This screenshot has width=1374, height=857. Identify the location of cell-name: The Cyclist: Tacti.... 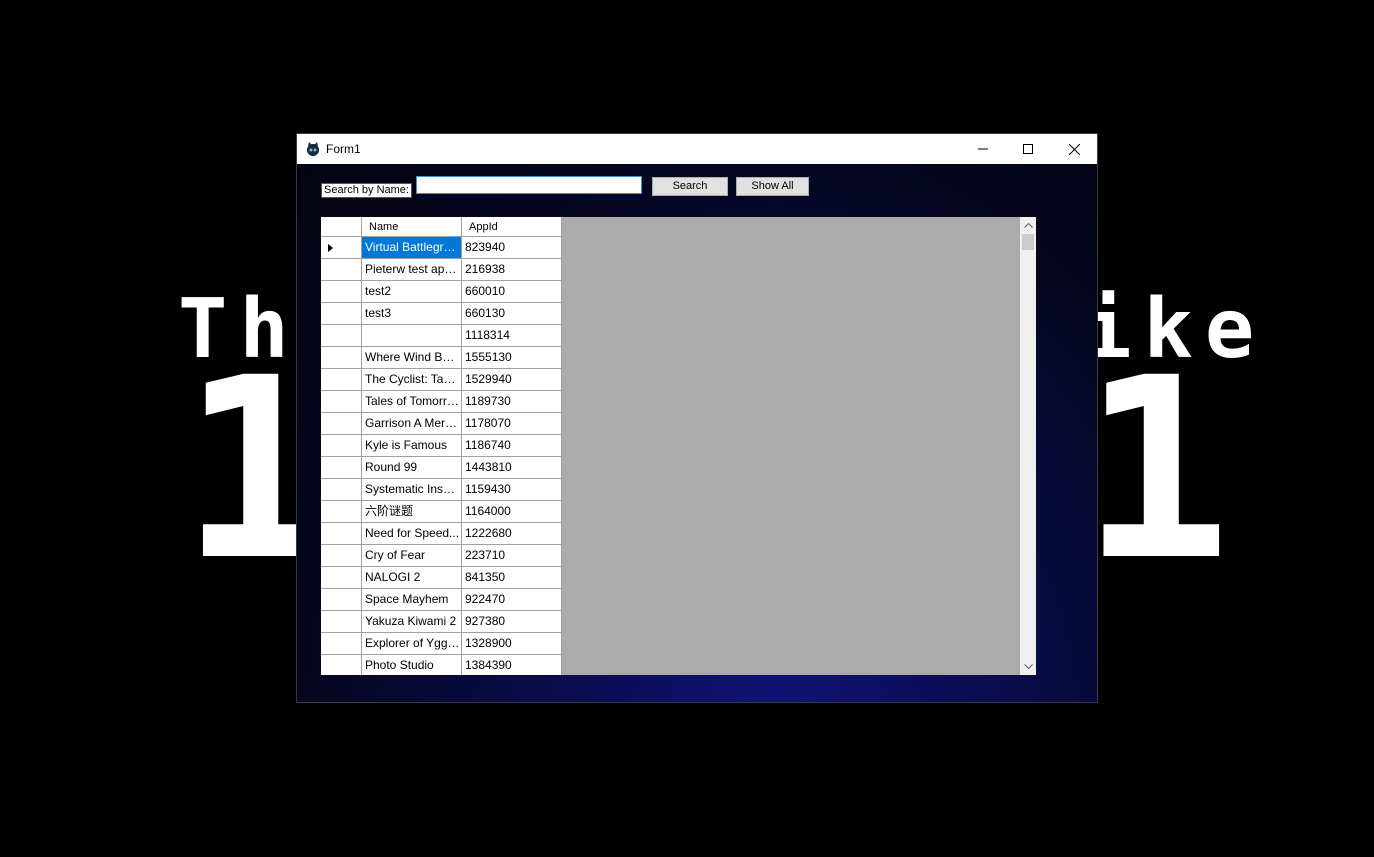
(412, 380).